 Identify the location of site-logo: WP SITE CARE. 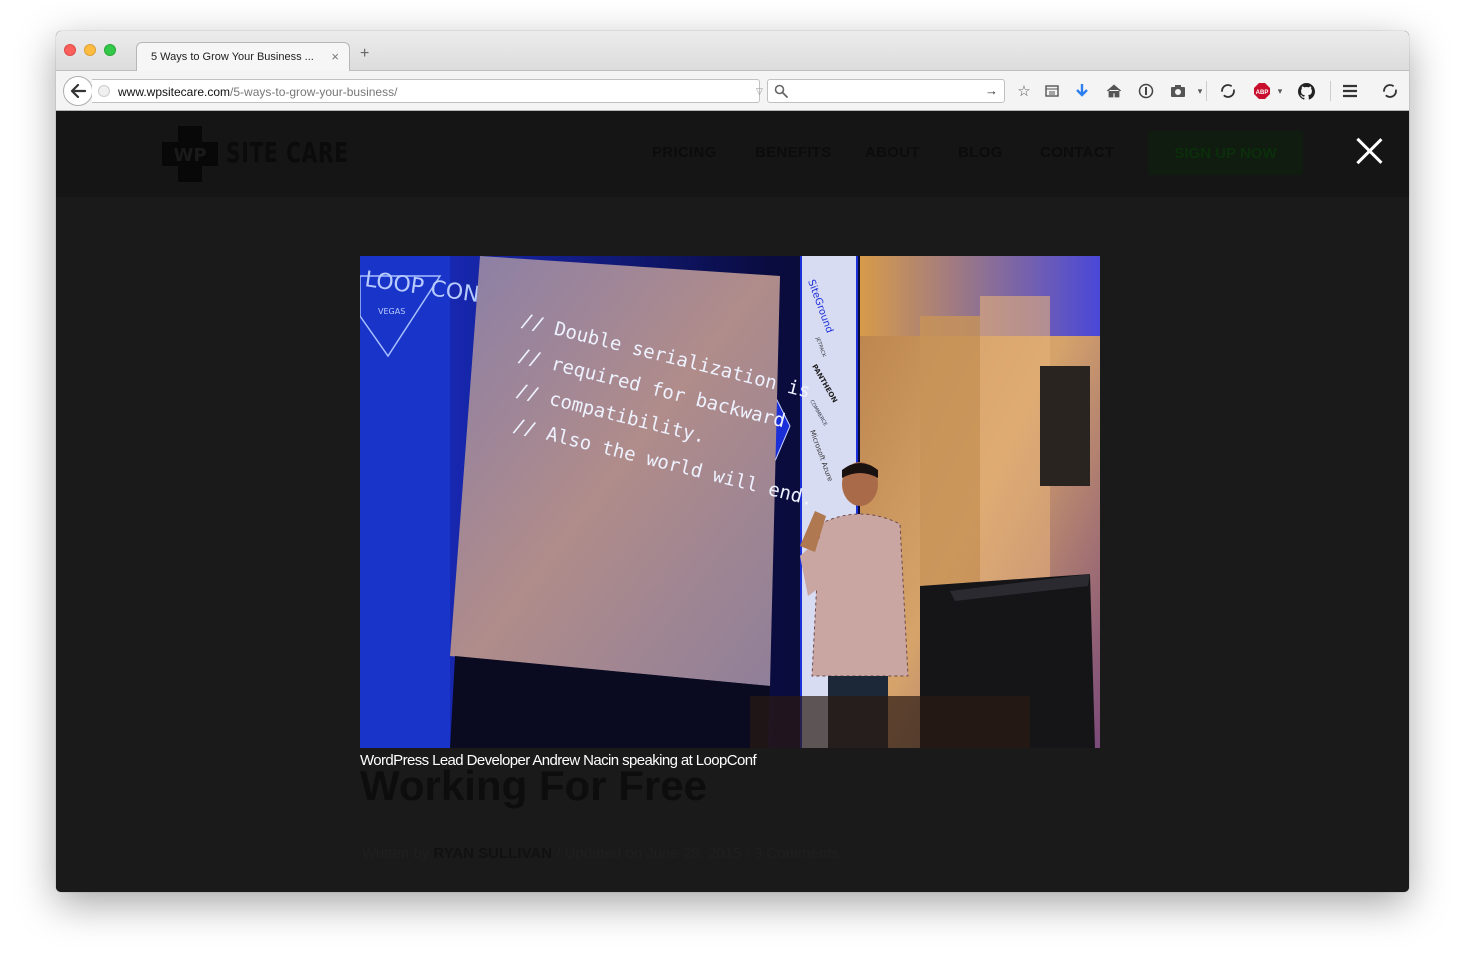
(255, 154).